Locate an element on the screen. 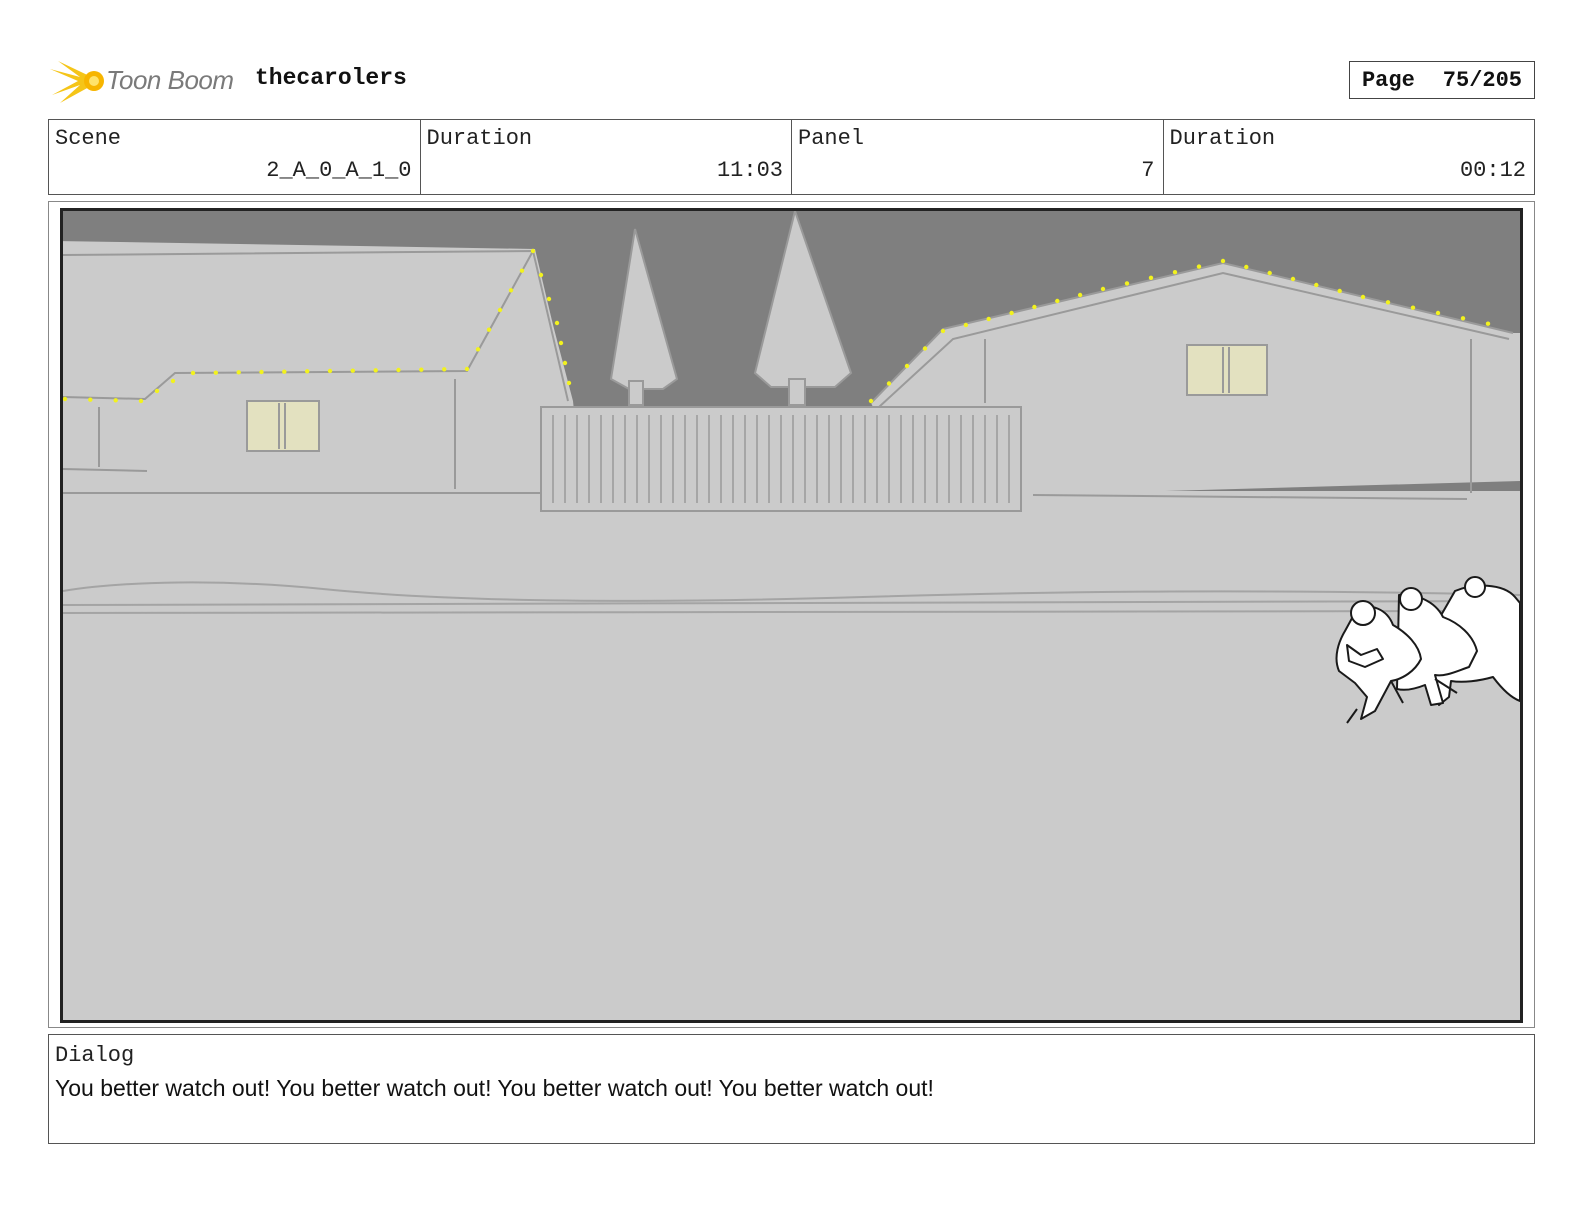 This screenshot has width=1584, height=1224. panel-label: Panel is located at coordinates (831, 138).